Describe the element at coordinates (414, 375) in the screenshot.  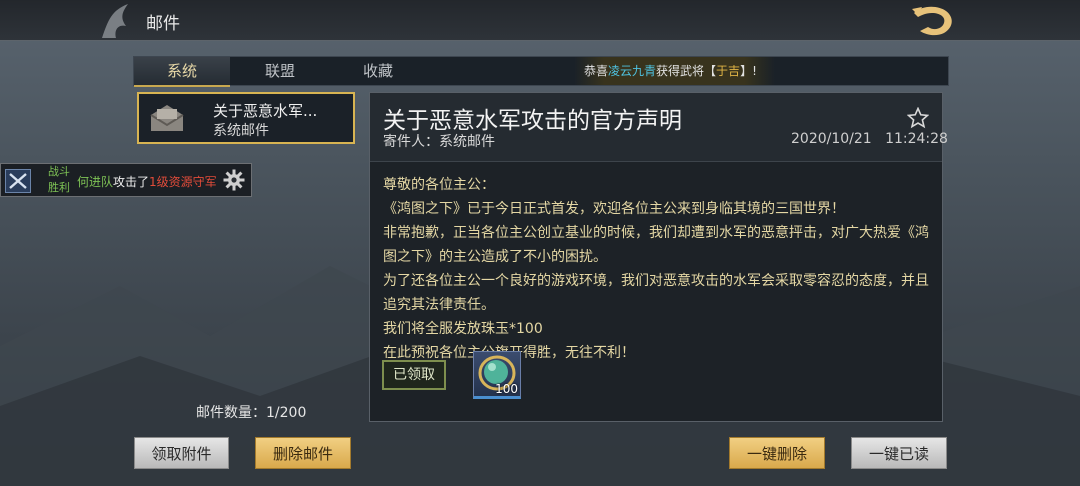
I see `claimed-badge: 已领取` at that location.